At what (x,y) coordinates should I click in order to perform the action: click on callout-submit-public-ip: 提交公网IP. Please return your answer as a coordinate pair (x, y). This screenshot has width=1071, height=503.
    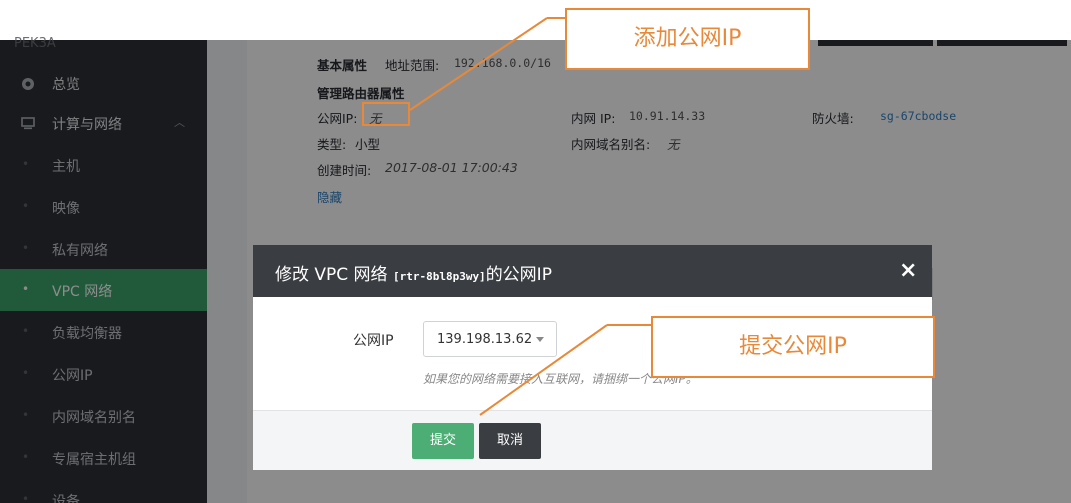
    Looking at the image, I should click on (793, 347).